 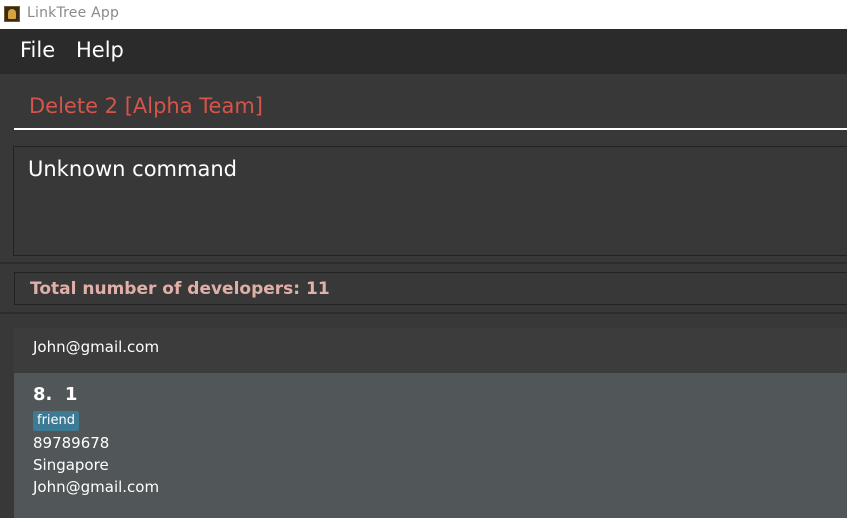 What do you see at coordinates (71, 465) in the screenshot?
I see `address-text: Singapore` at bounding box center [71, 465].